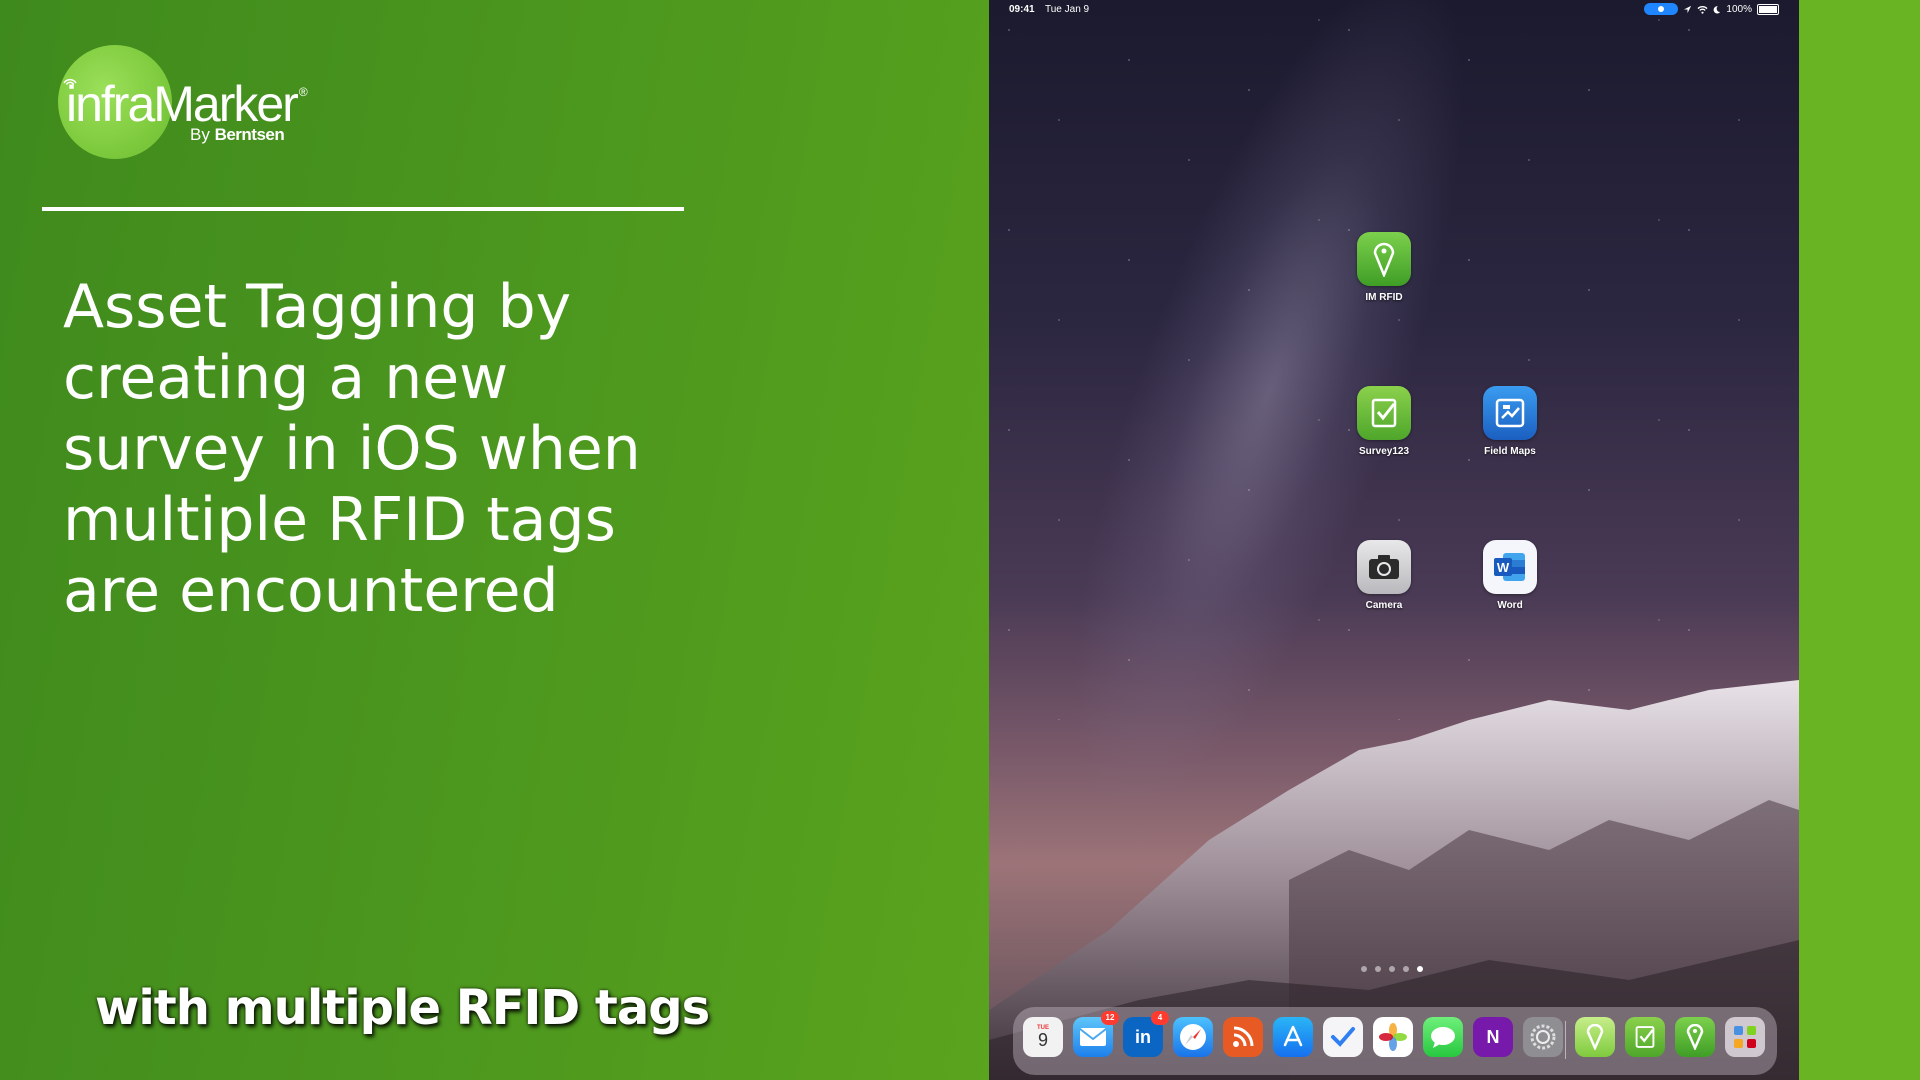 The width and height of the screenshot is (1920, 1080). What do you see at coordinates (1243, 1037) in the screenshot?
I see `rss-reader-icon` at bounding box center [1243, 1037].